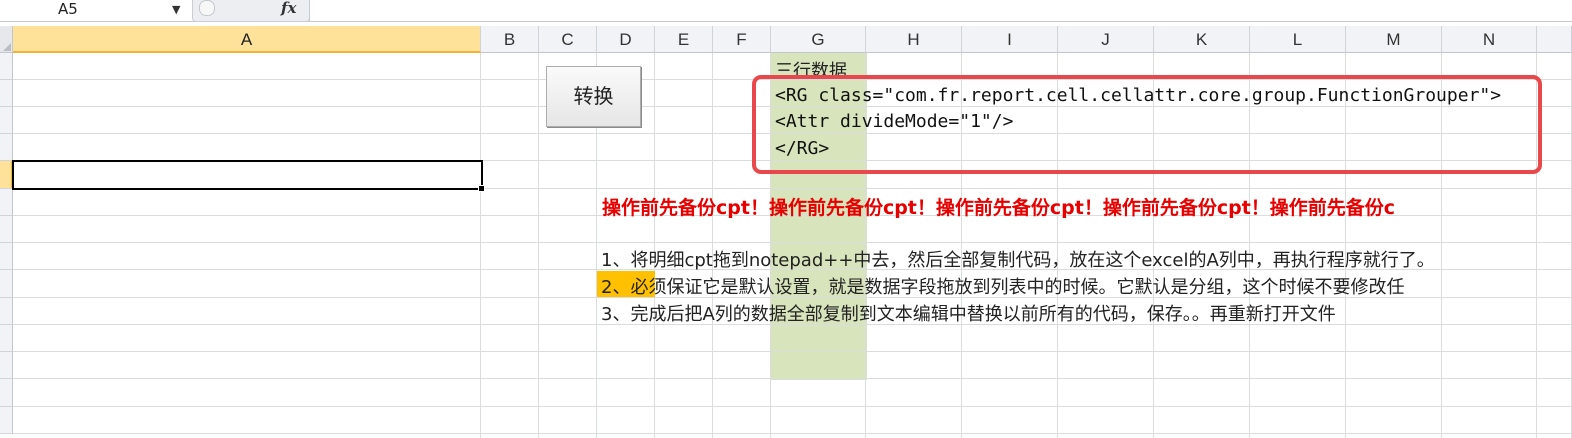 This screenshot has height=438, width=1572. I want to click on formula-divider, so click(309, 10).